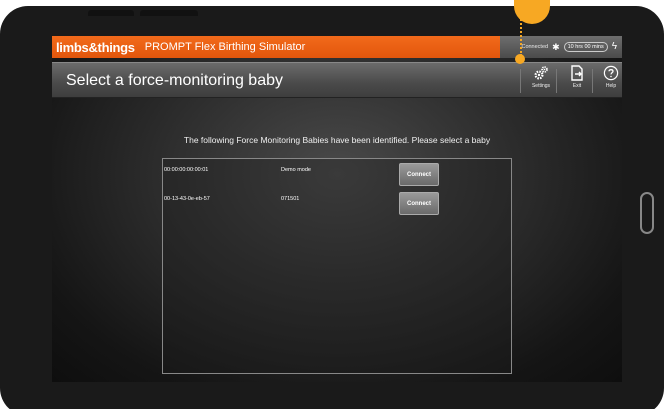 The width and height of the screenshot is (664, 409). I want to click on page-title: Select a force-monitoring baby, so click(174, 80).